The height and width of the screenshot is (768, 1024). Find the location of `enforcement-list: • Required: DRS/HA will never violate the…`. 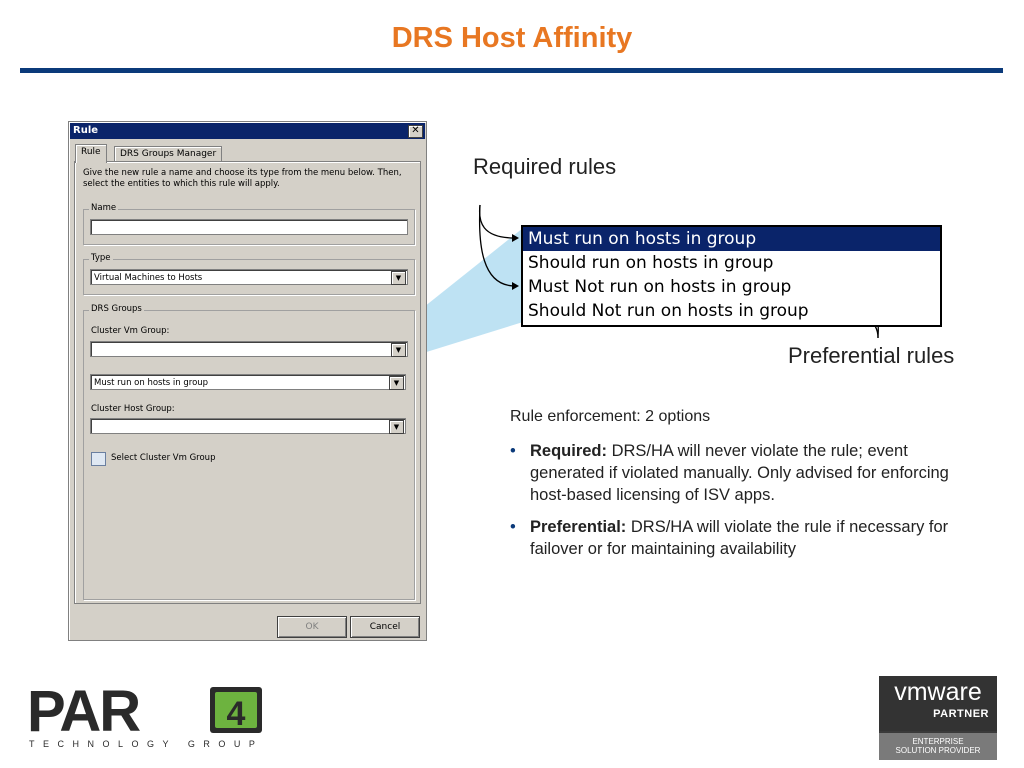

enforcement-list: • Required: DRS/HA will never violate the… is located at coordinates (745, 505).